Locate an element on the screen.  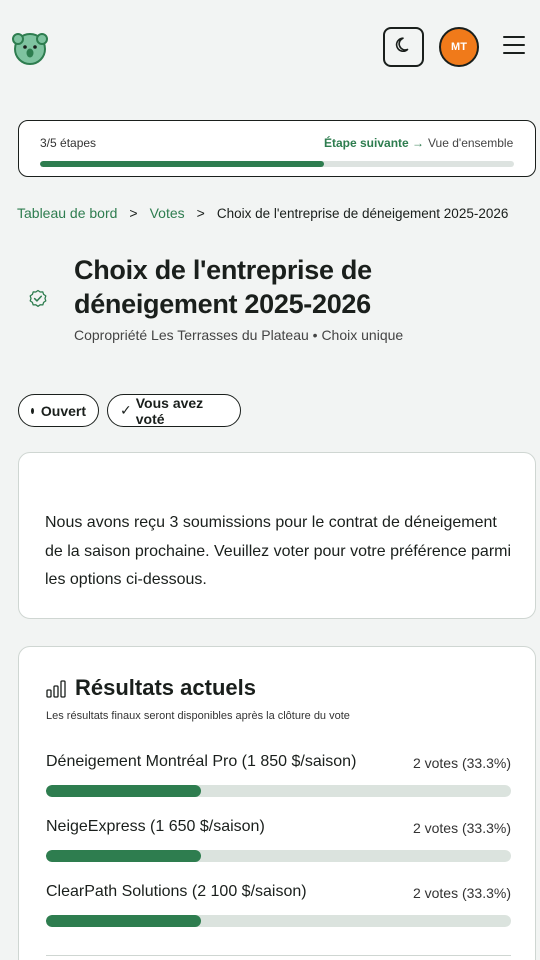
voted-badge-label: Vous avez voté is located at coordinates (169, 410).